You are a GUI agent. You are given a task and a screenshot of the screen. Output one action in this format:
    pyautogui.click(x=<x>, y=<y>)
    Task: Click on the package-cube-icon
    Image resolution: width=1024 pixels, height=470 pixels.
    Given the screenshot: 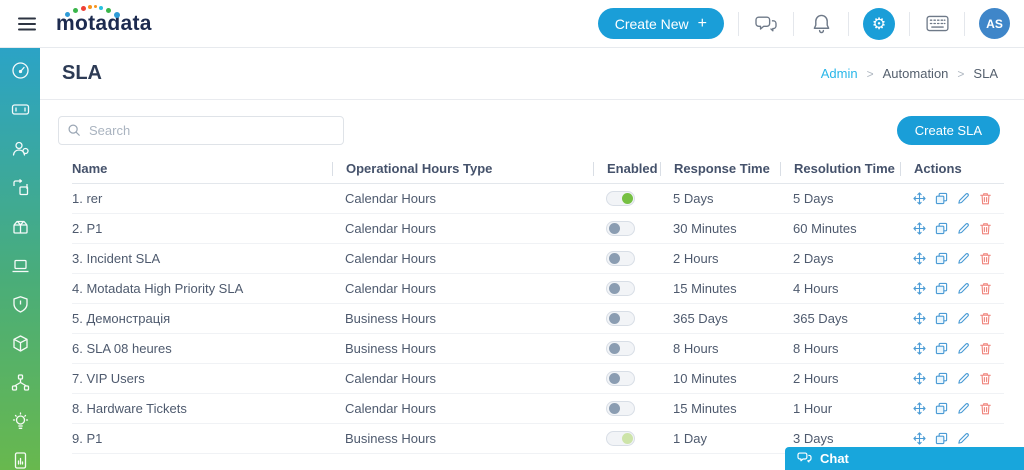 What is the action you would take?
    pyautogui.click(x=20, y=343)
    